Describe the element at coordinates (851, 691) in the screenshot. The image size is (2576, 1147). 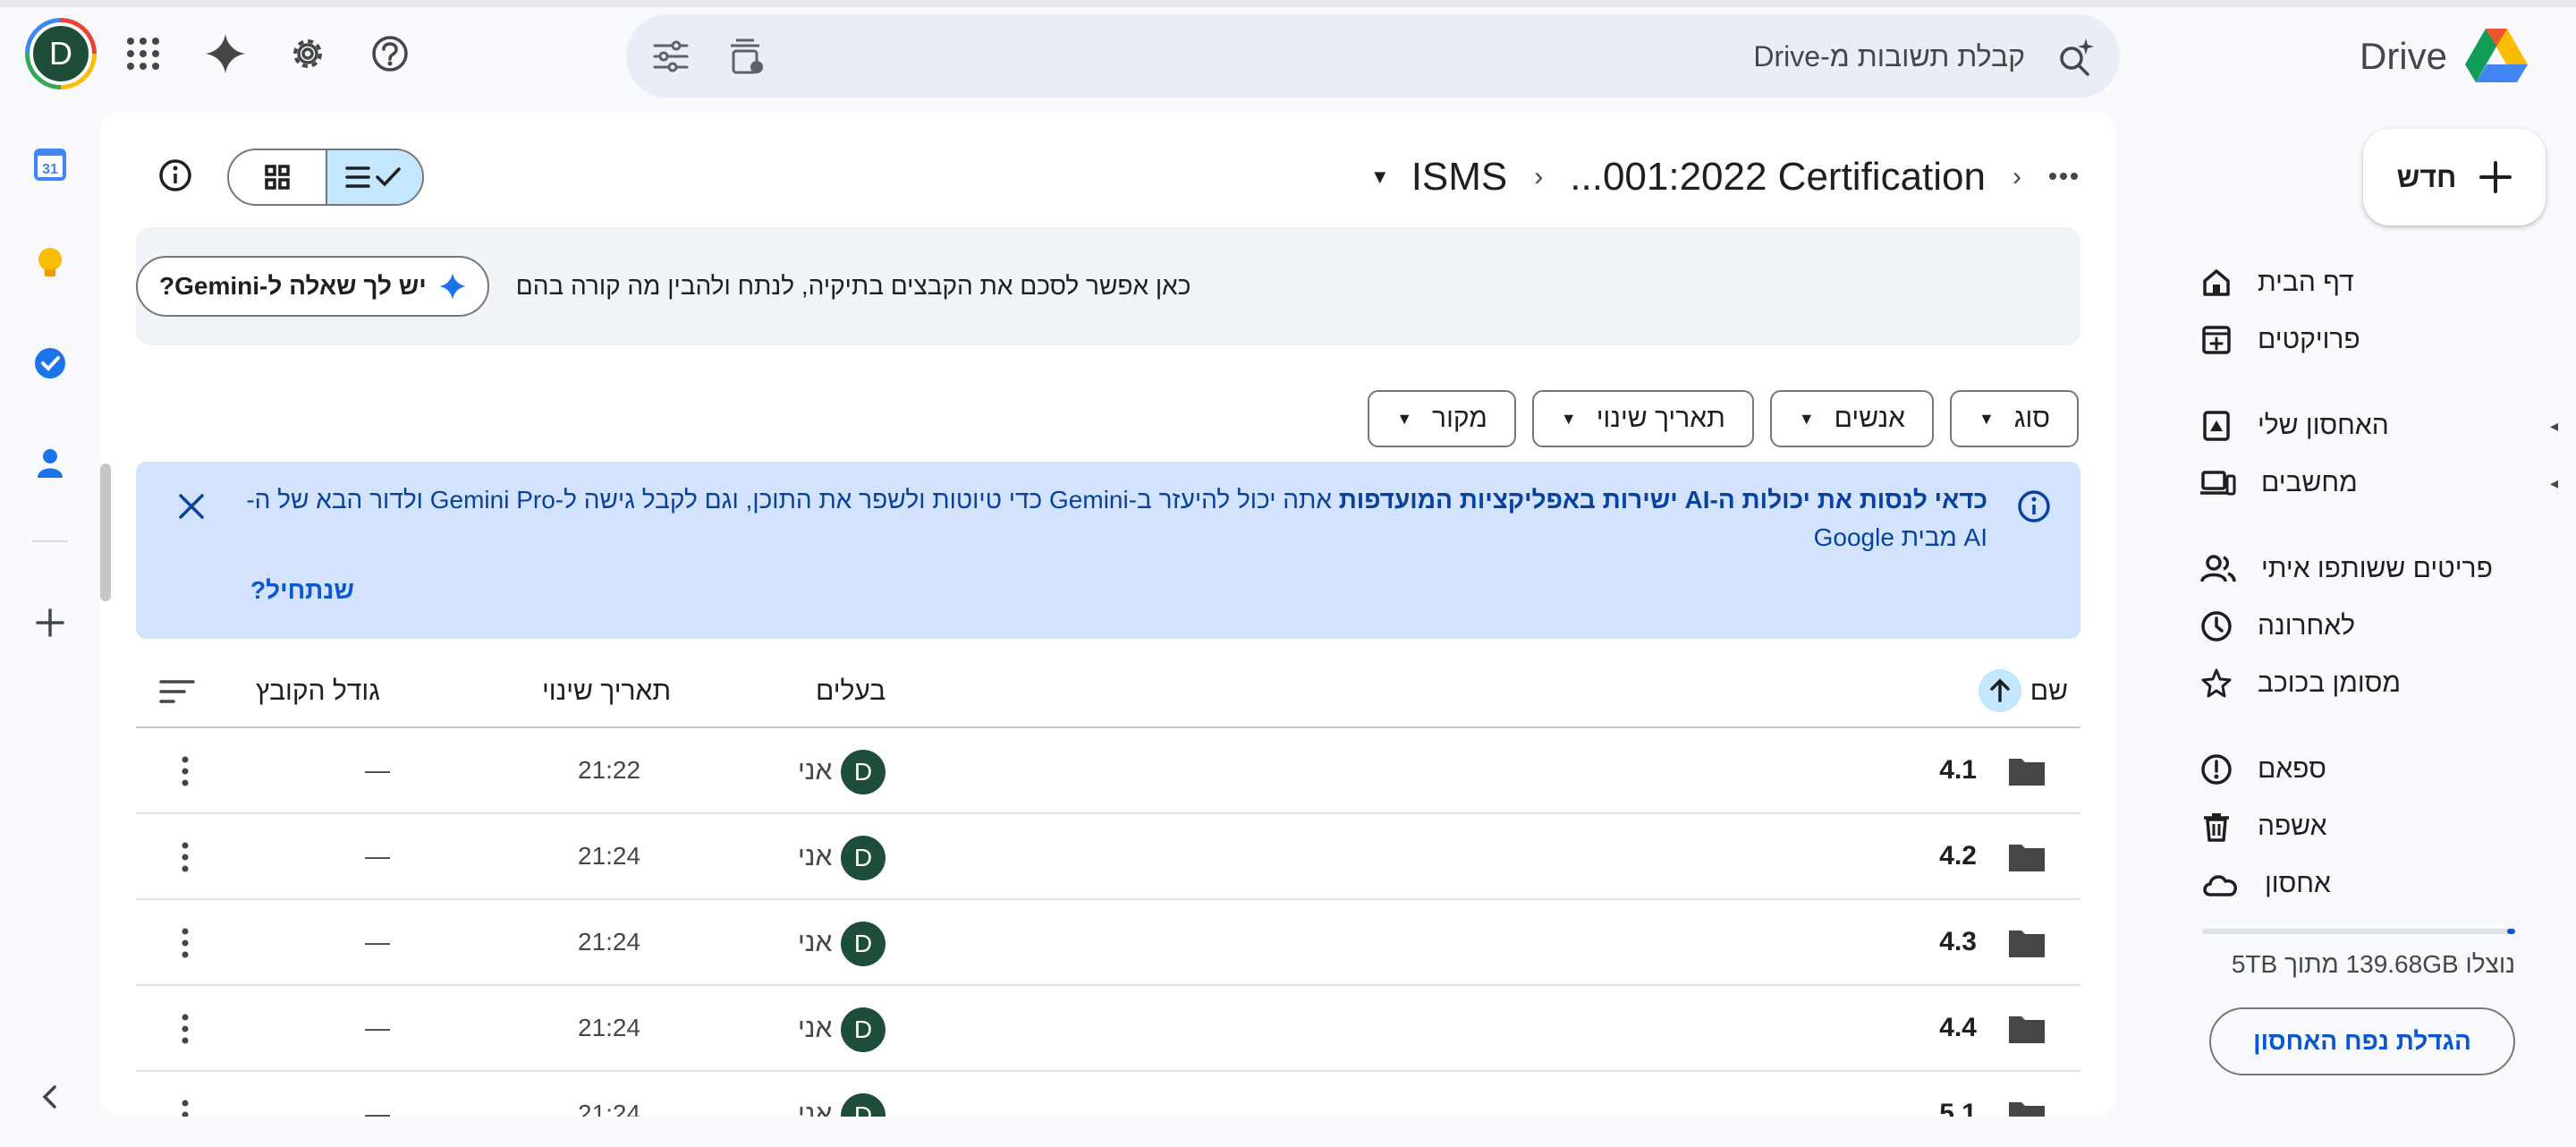
I see `column-header-owner: בעלים` at that location.